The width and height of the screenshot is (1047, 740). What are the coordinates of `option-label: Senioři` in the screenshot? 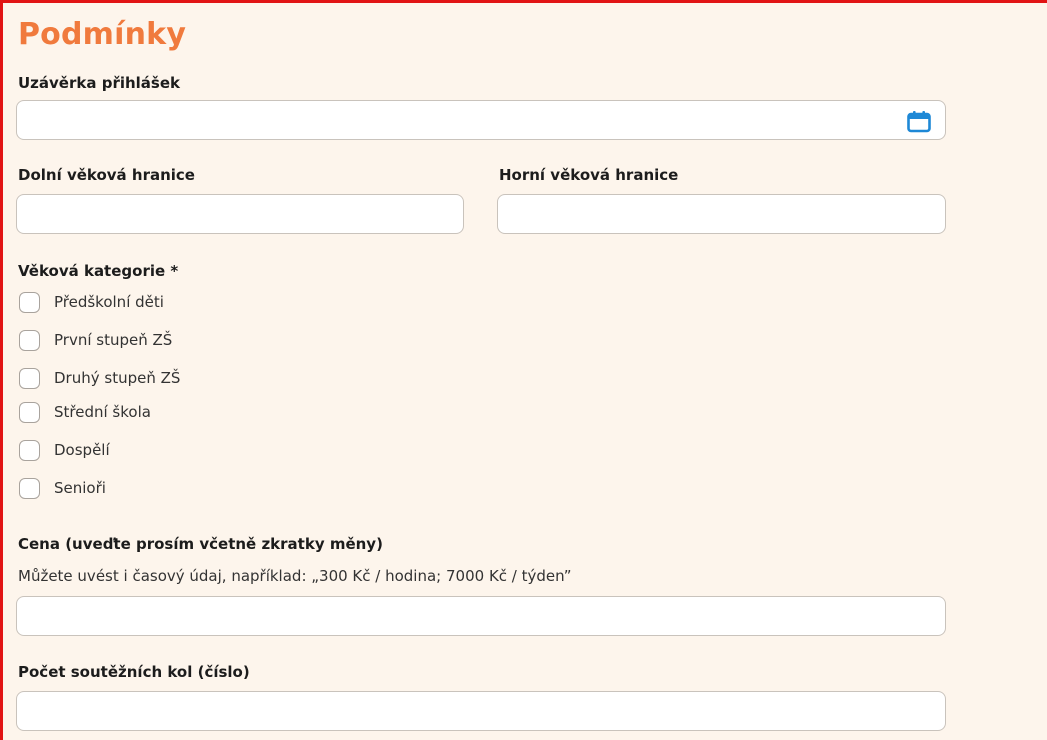 It's located at (80, 488).